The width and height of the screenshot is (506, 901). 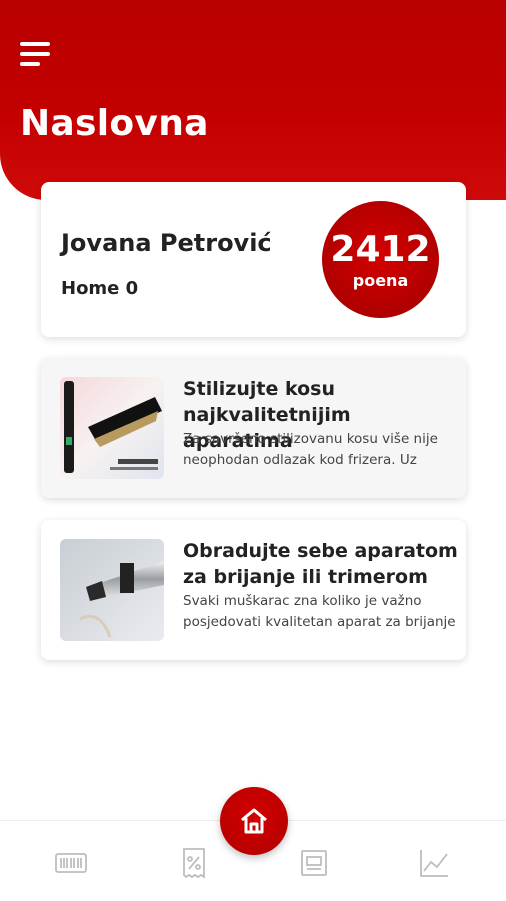 I want to click on points-badge: 2412 poena, so click(x=380, y=259).